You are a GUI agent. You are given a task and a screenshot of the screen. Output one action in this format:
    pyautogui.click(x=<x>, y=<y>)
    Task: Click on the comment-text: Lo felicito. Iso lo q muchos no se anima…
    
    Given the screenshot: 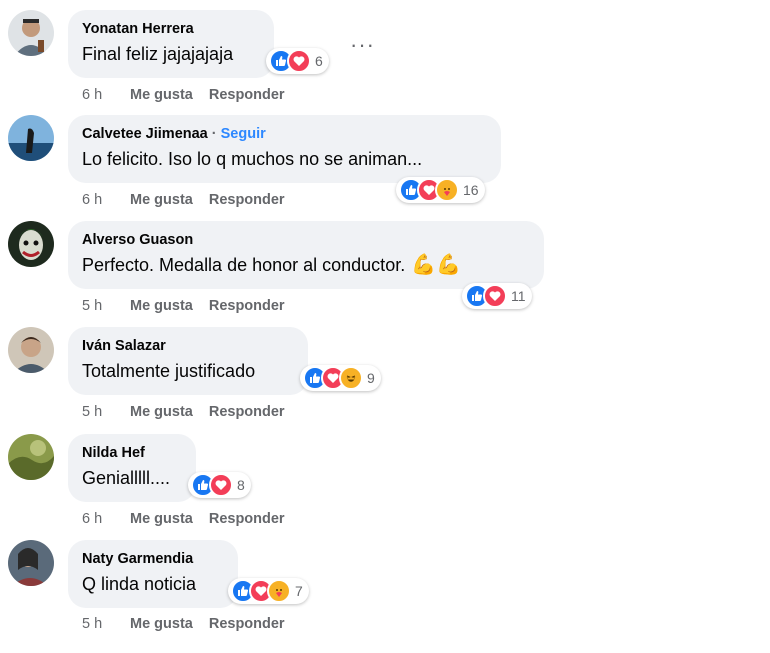 What is the action you would take?
    pyautogui.click(x=252, y=159)
    